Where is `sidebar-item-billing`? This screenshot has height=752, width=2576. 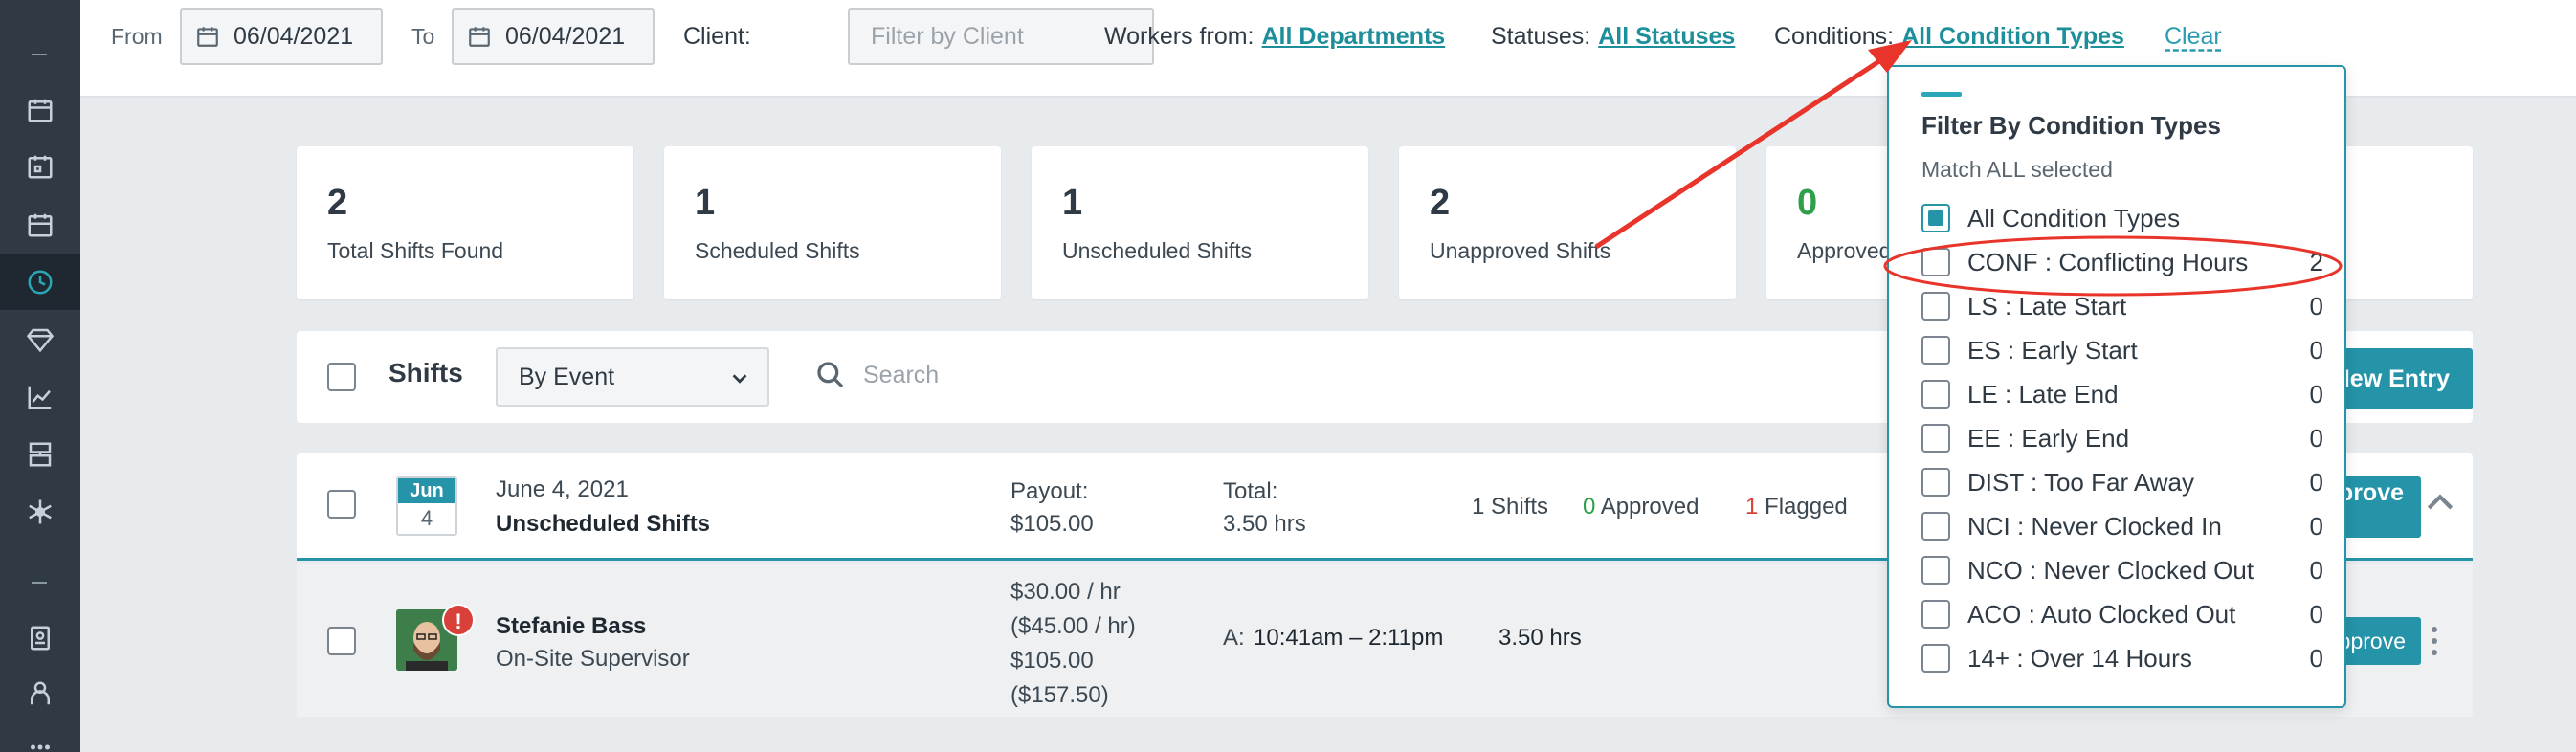 sidebar-item-billing is located at coordinates (40, 455).